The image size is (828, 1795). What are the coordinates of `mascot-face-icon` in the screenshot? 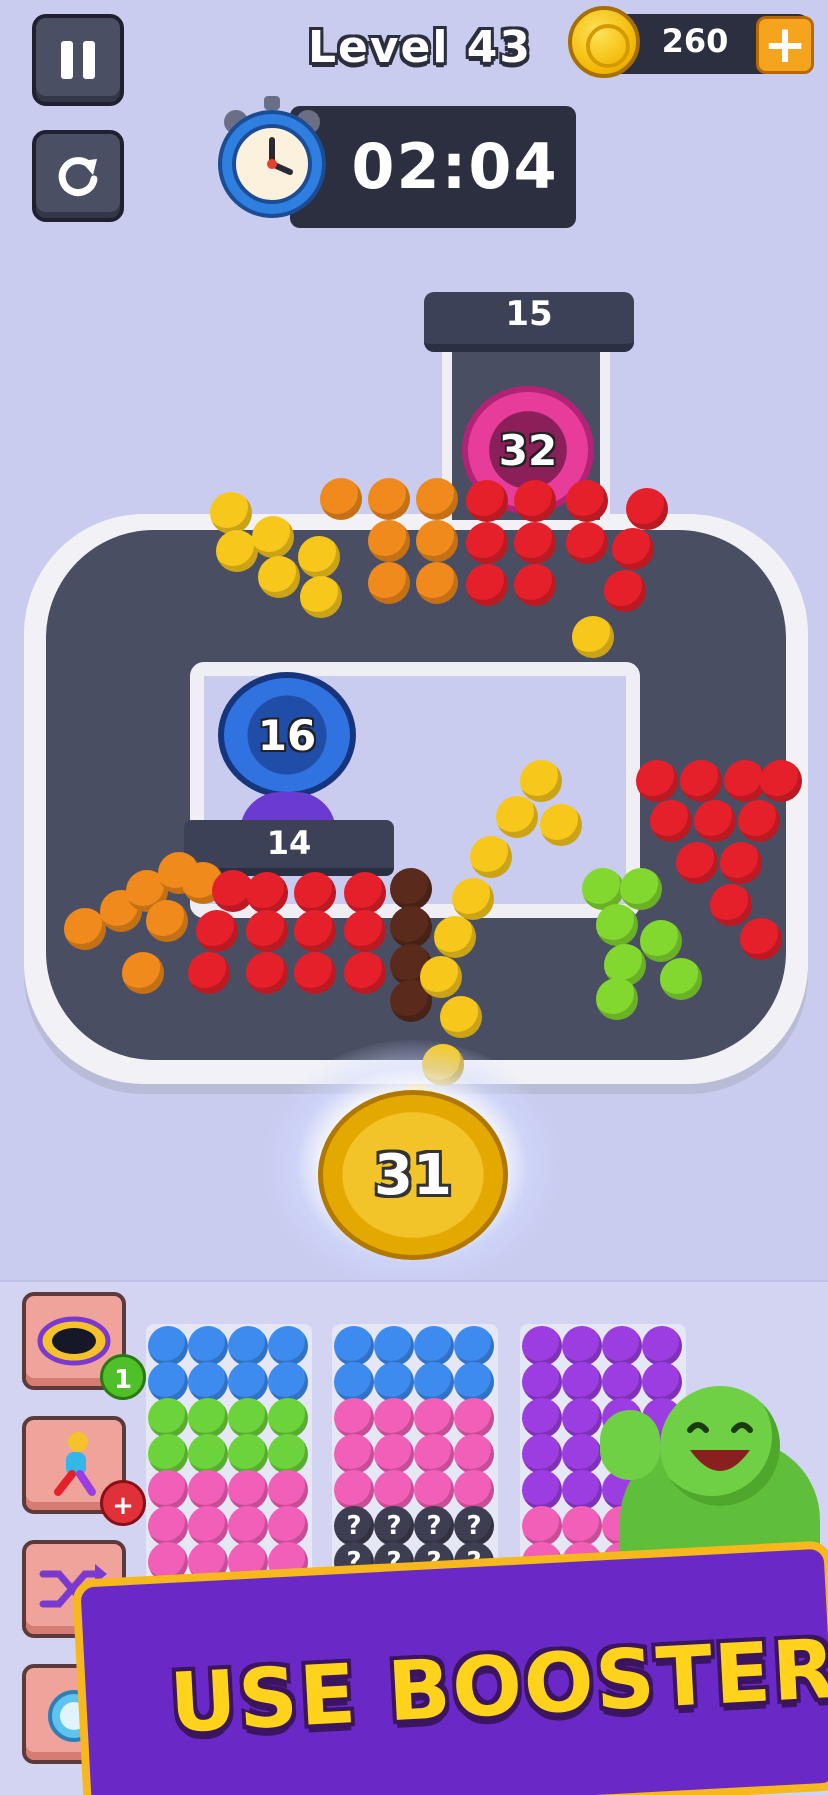 It's located at (720, 1446).